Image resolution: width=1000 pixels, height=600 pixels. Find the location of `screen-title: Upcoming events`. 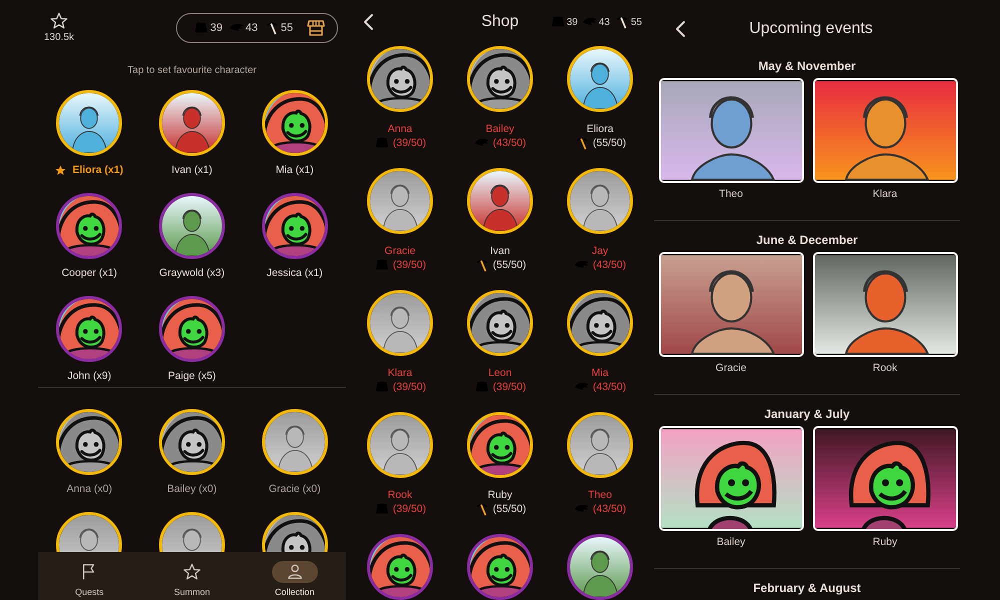

screen-title: Upcoming events is located at coordinates (811, 29).